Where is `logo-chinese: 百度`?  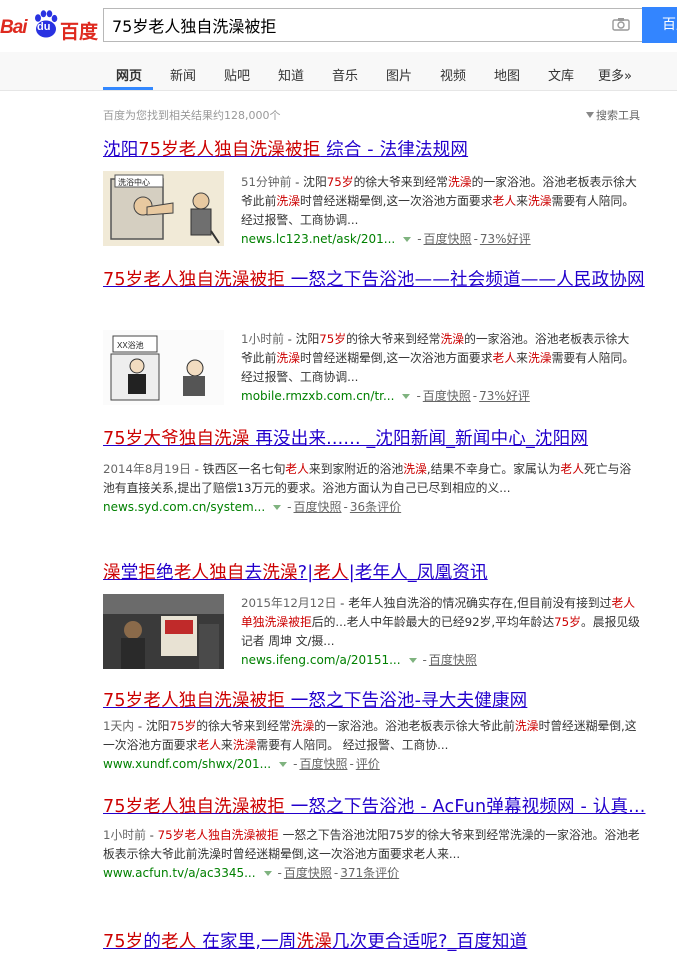
logo-chinese: 百度 is located at coordinates (79, 32).